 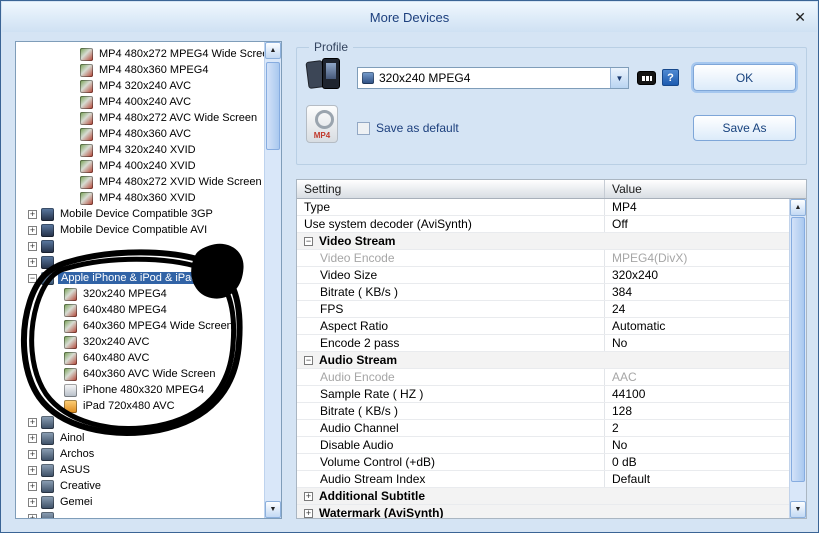 I want to click on tree-item-selected: − Apple iPhone & iPod & iPad, so click(x=140, y=278).